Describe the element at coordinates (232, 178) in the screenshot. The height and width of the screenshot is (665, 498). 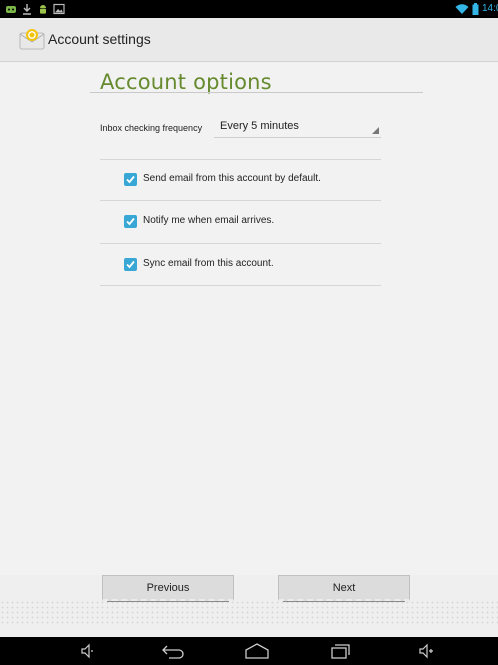
I see `send-default-label: Send email from this account by default.` at that location.